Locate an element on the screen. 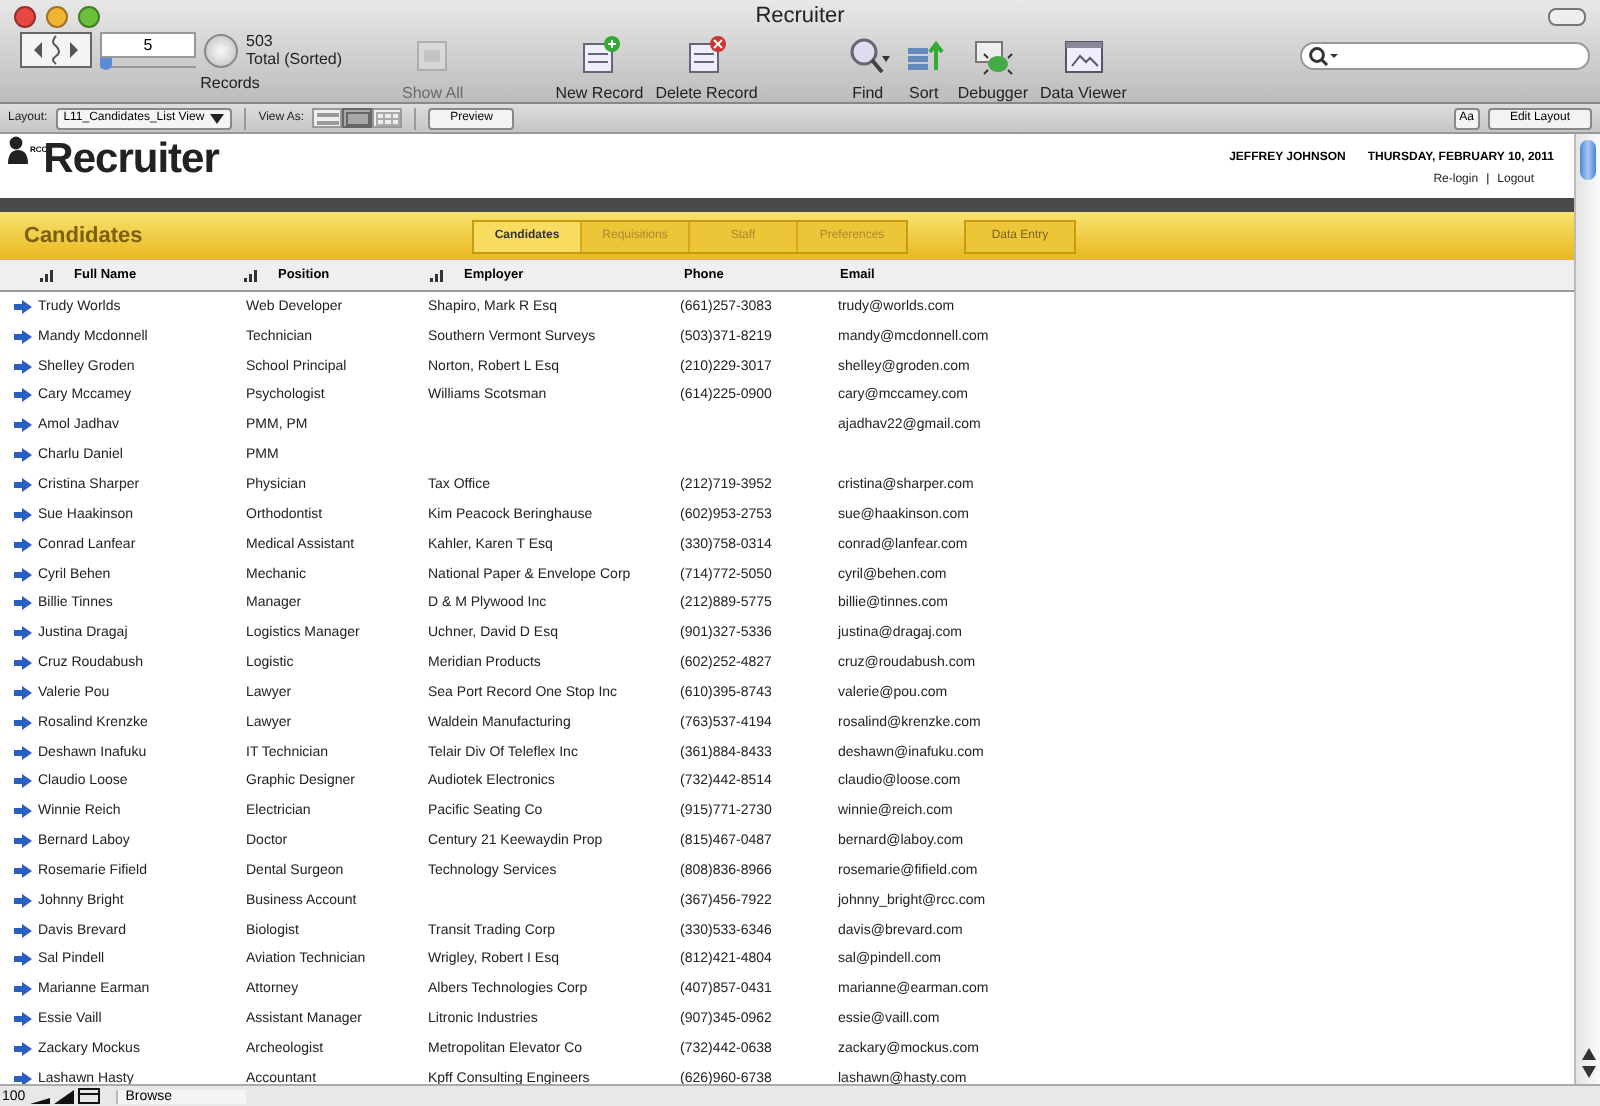  toolbar-button: Find is located at coordinates (867, 67).